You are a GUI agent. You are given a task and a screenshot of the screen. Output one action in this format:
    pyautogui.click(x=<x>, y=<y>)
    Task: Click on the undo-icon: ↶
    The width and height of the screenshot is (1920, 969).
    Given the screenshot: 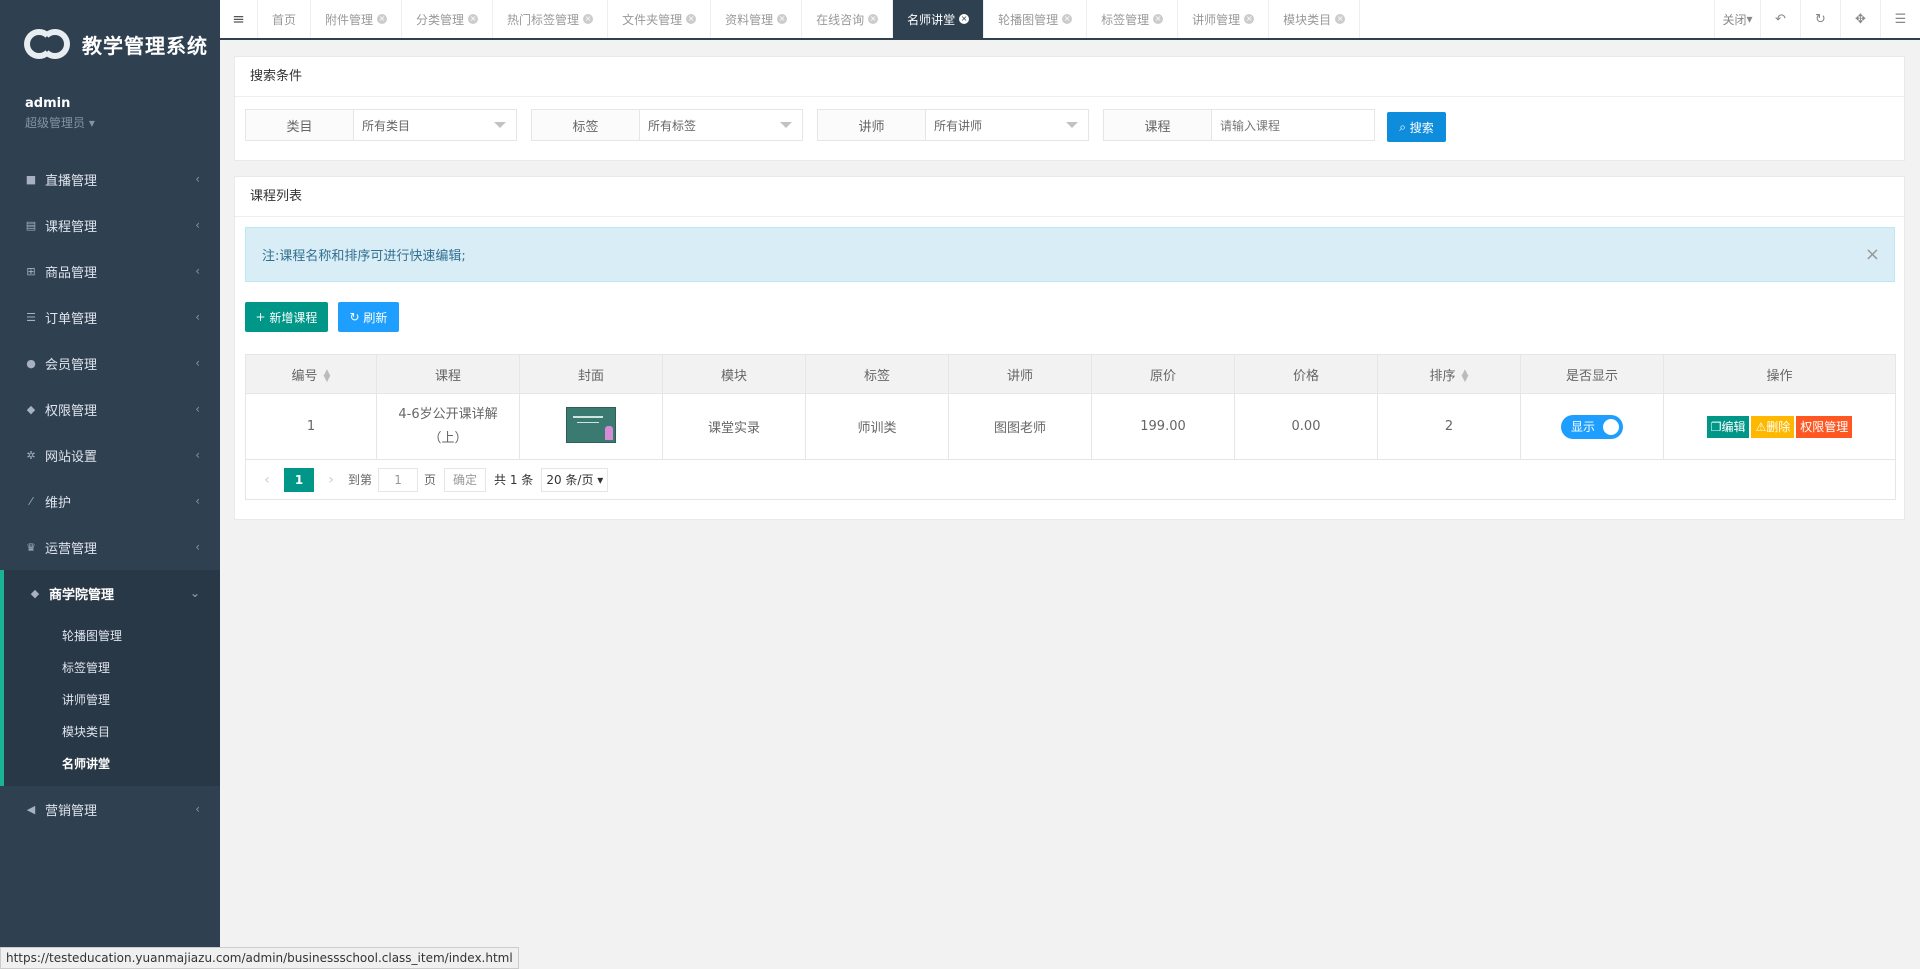 What is the action you would take?
    pyautogui.click(x=1780, y=19)
    